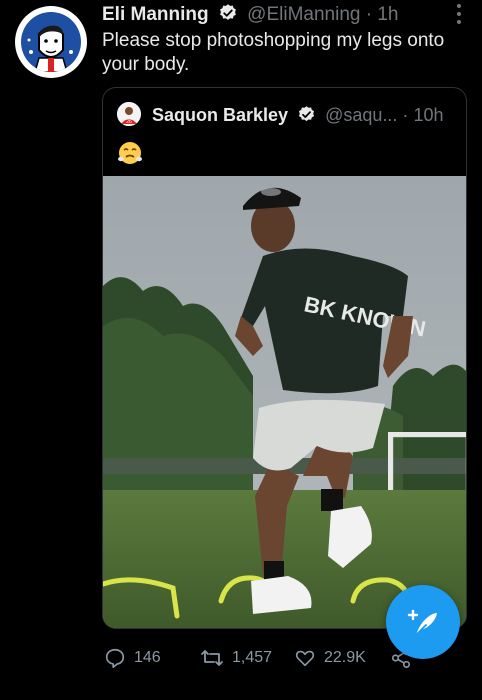 This screenshot has height=700, width=482. Describe the element at coordinates (303, 14) in the screenshot. I see `author-handle: @EliManning` at that location.